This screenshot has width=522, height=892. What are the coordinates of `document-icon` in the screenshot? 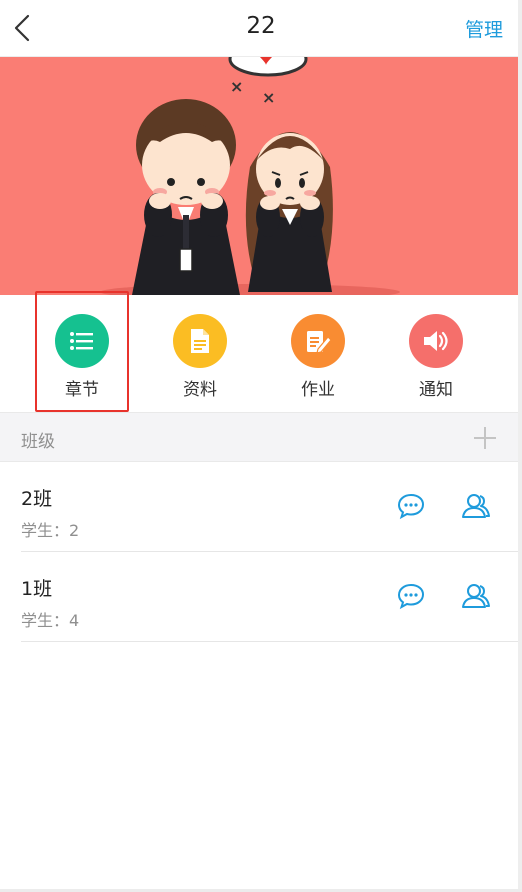 It's located at (200, 341).